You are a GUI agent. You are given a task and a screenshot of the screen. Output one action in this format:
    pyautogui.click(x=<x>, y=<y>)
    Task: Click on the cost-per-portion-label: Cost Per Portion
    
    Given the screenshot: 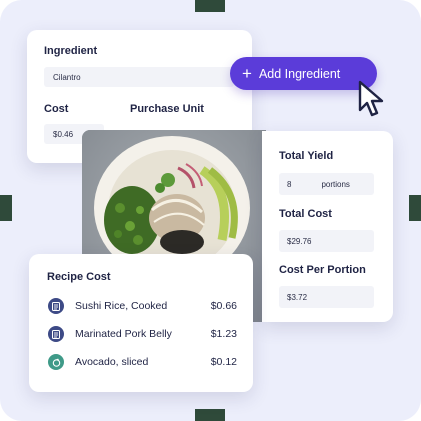 What is the action you would take?
    pyautogui.click(x=322, y=270)
    